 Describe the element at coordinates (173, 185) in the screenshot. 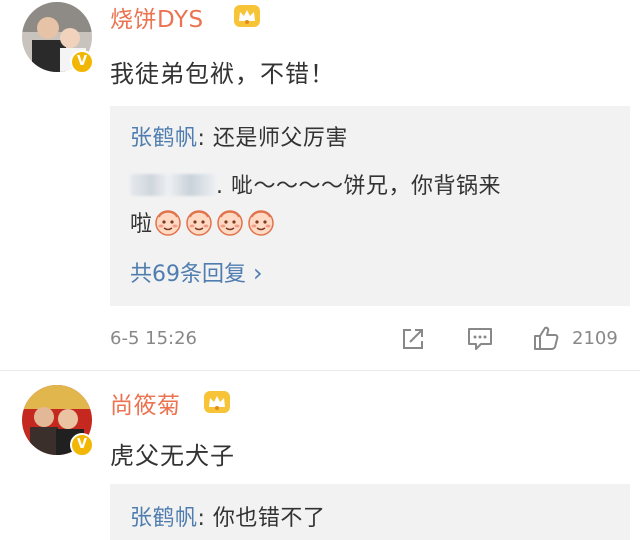

I see `blurred-reply-author` at that location.